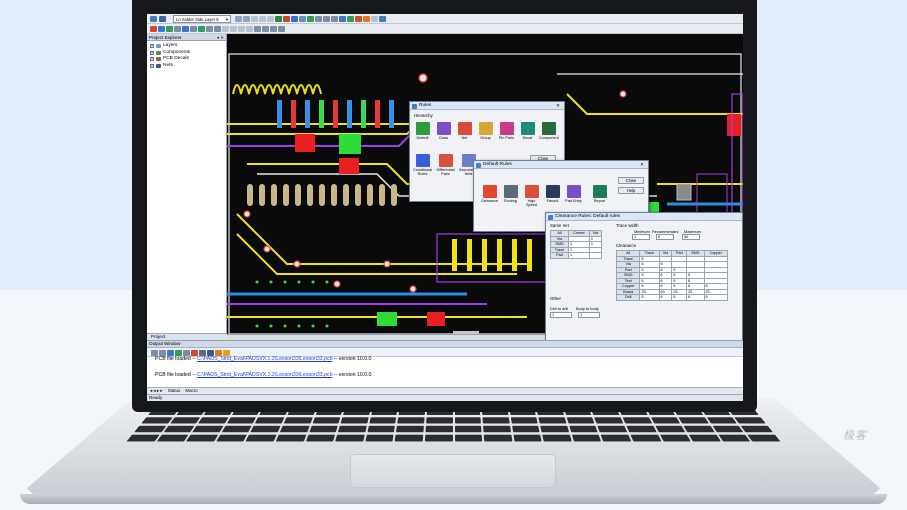  Describe the element at coordinates (631, 180) in the screenshot. I see `default-rules-close-button: Close` at that location.